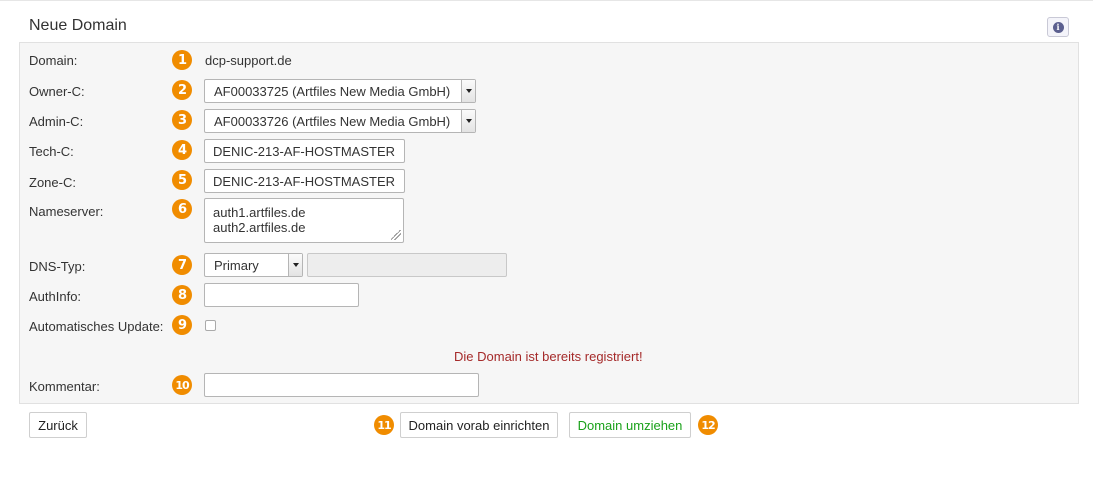 The height and width of the screenshot is (480, 1093). What do you see at coordinates (396, 235) in the screenshot?
I see `resize-grip-icon` at bounding box center [396, 235].